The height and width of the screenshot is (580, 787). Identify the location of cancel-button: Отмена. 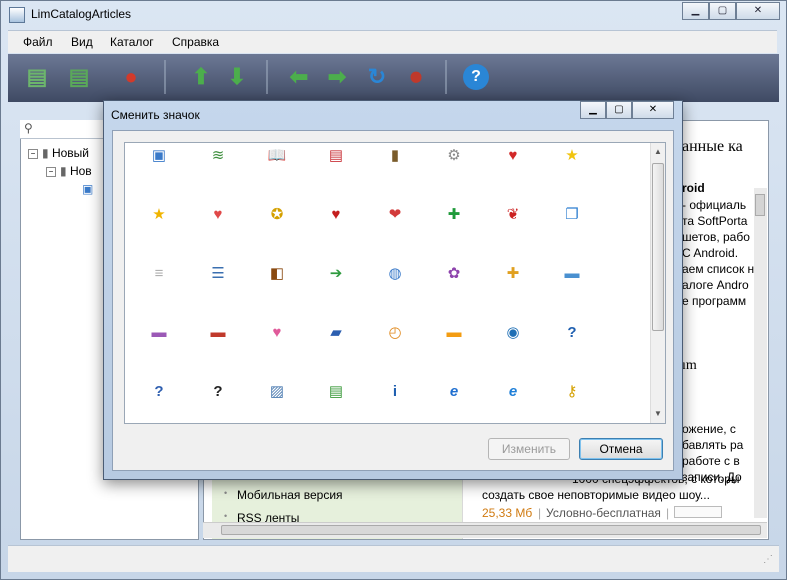
(621, 449).